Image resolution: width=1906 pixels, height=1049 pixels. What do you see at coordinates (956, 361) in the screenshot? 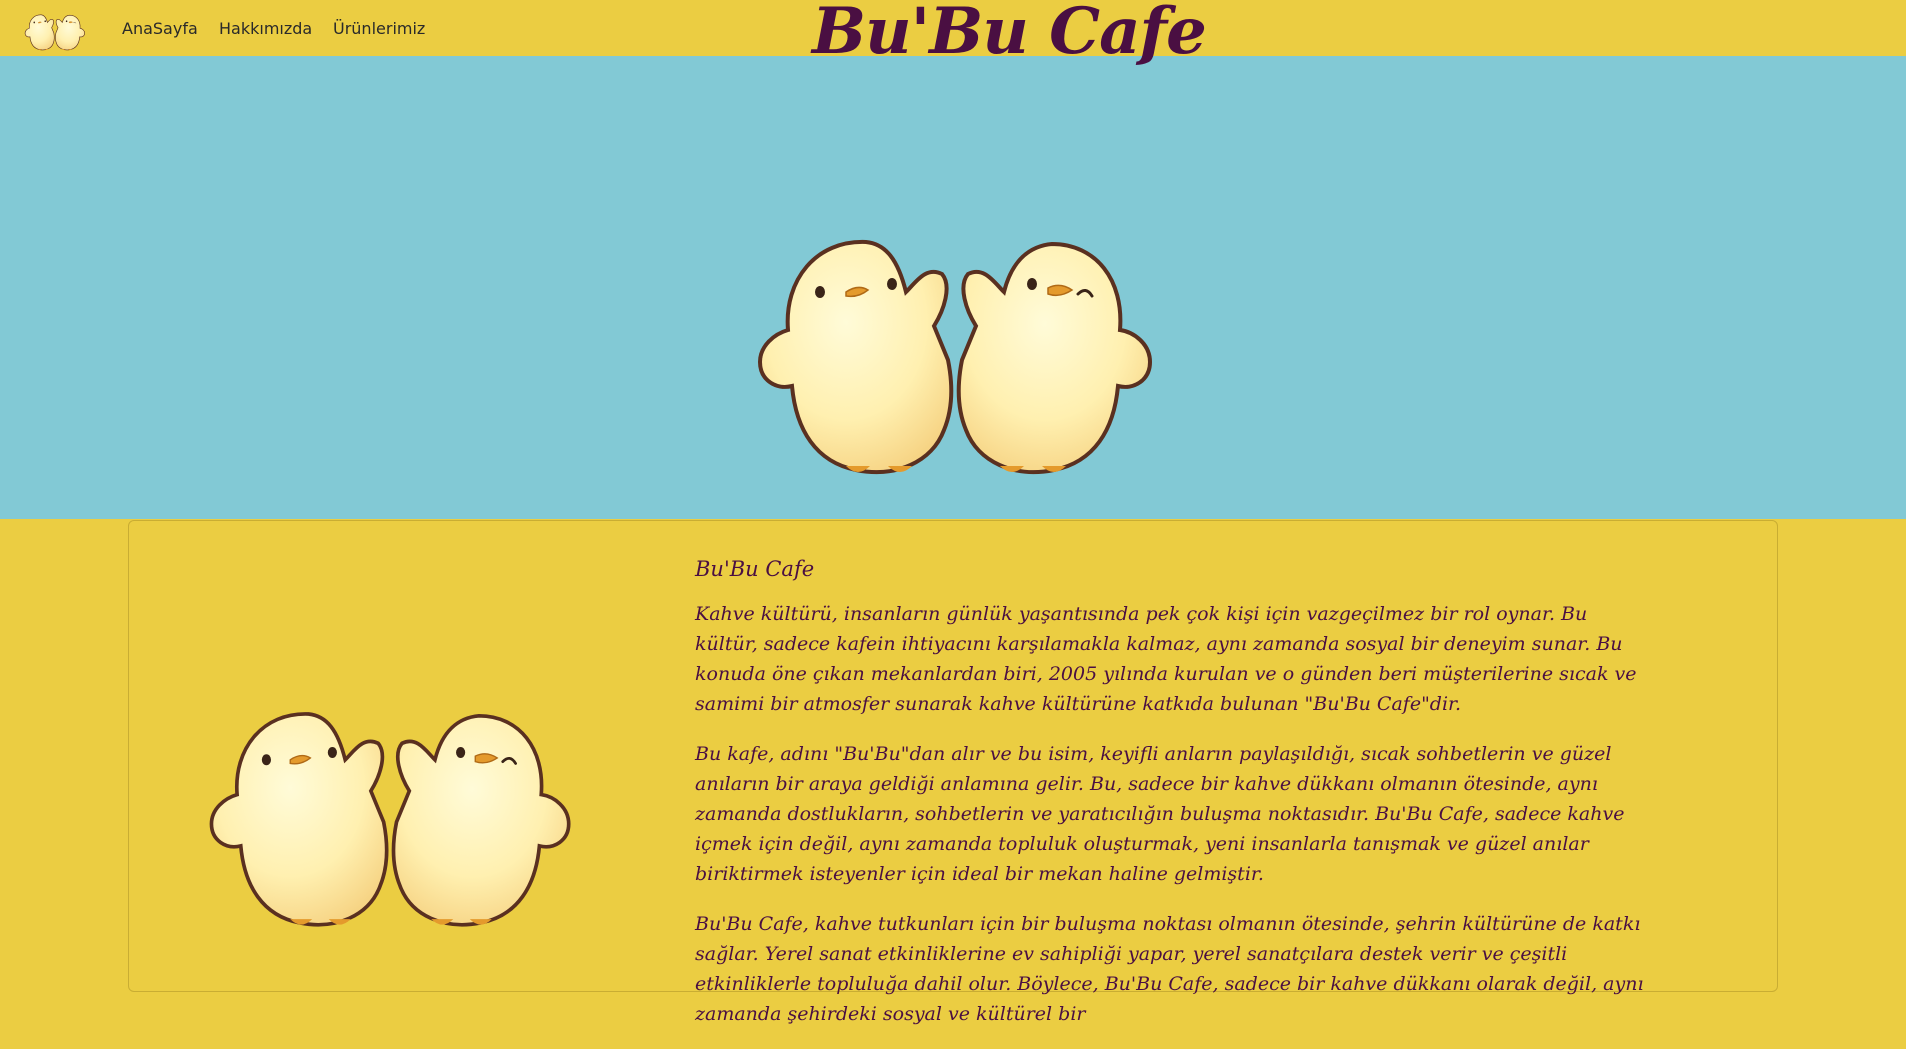
I see `chicks-hero-image` at bounding box center [956, 361].